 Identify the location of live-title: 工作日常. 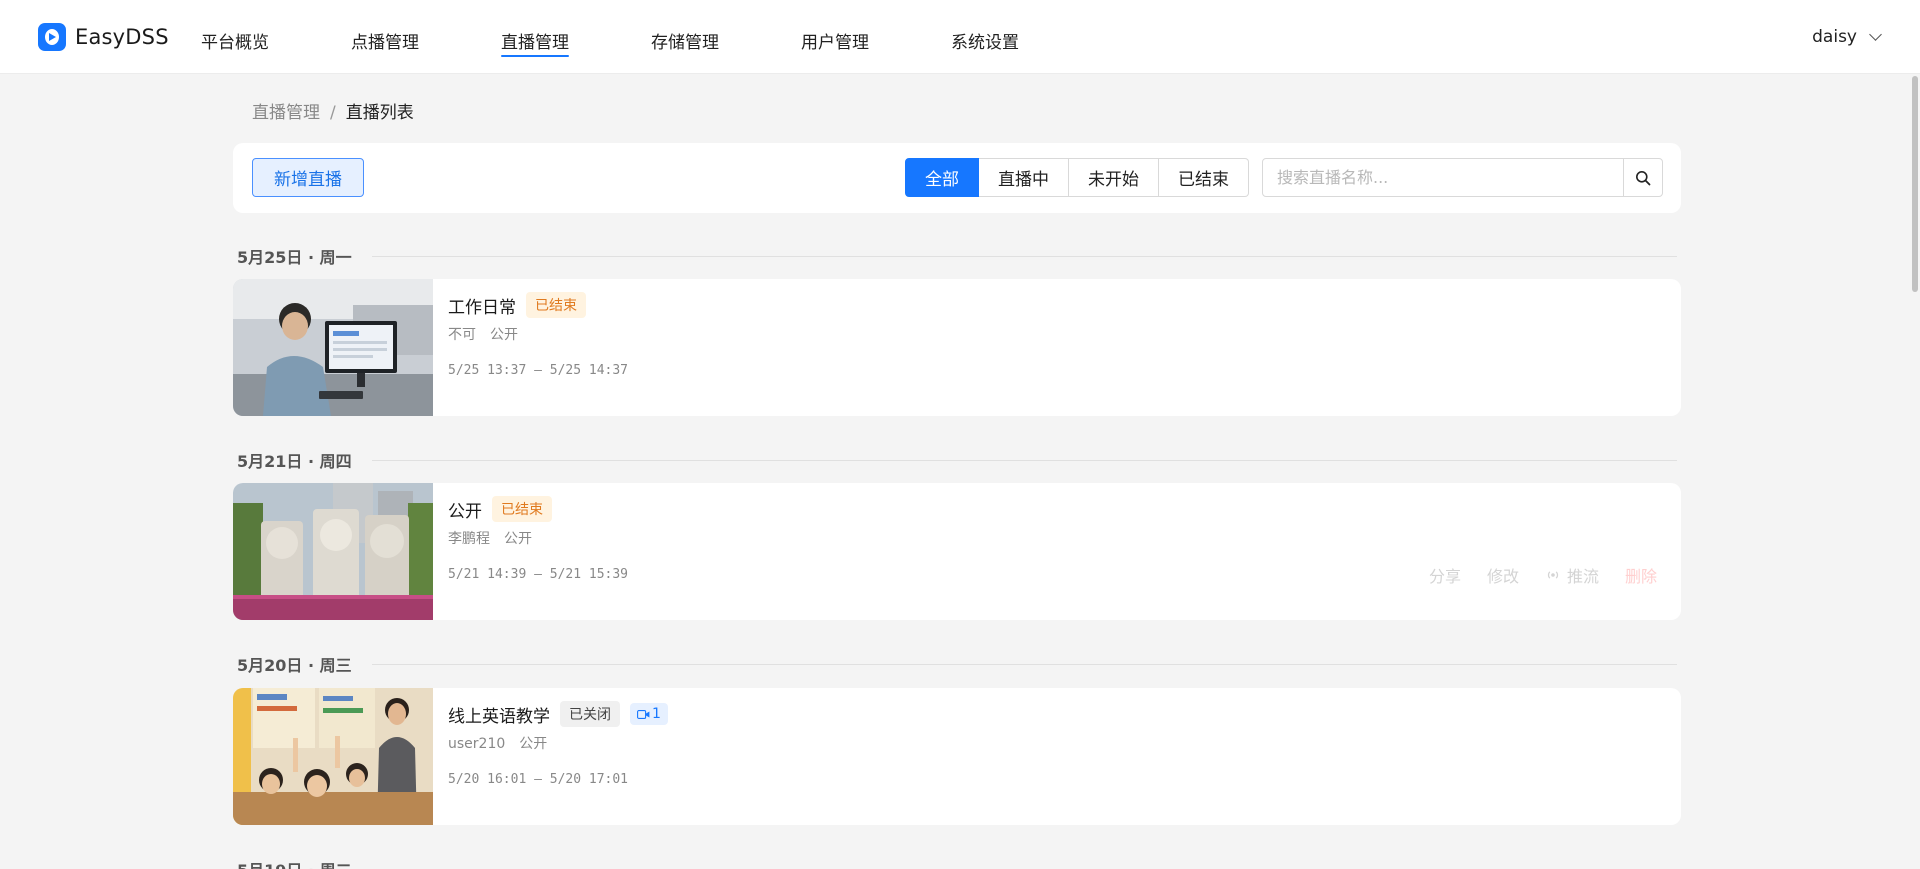
(482, 305).